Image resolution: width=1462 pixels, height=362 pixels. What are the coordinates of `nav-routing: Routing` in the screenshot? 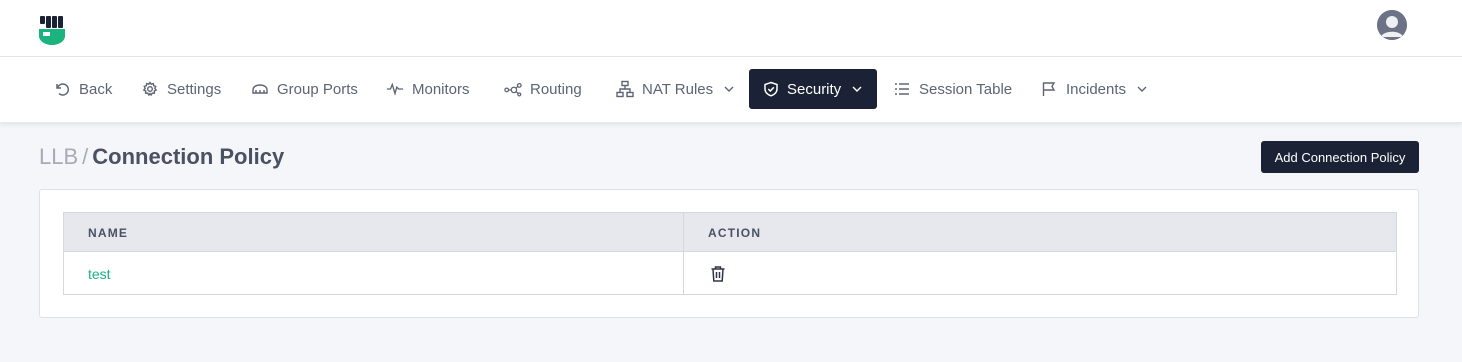 It's located at (543, 89).